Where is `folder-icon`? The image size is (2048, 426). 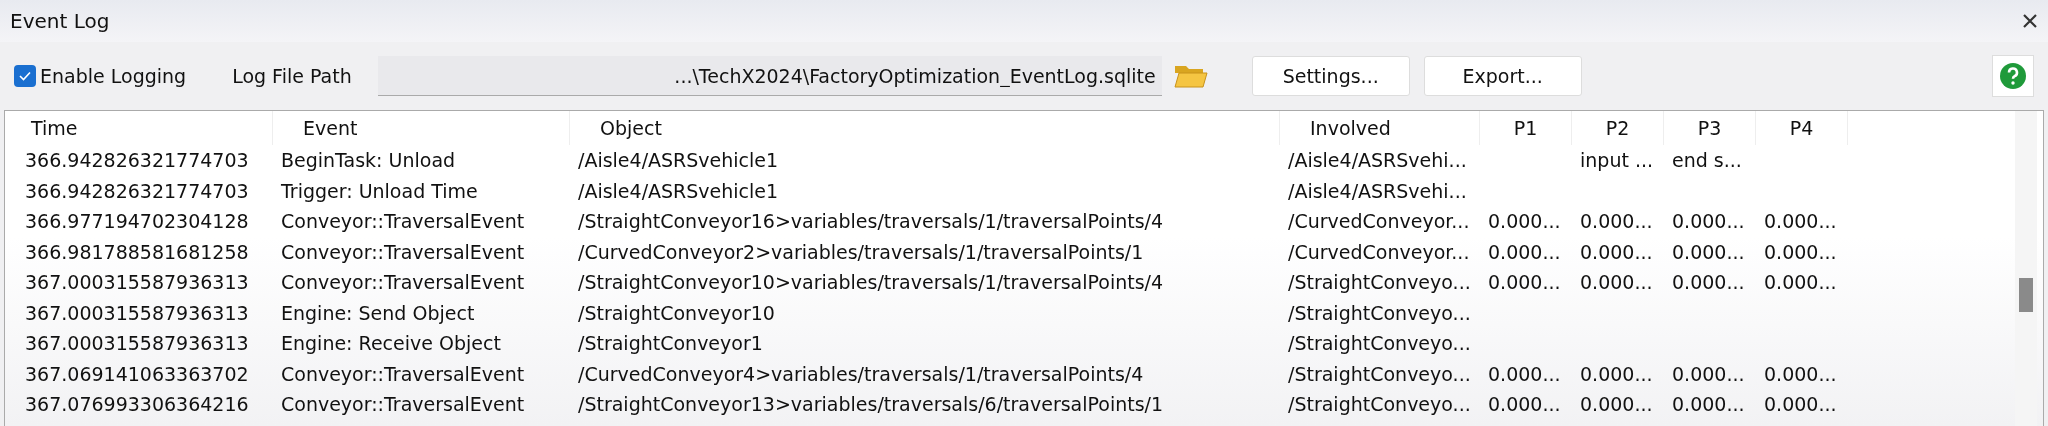 folder-icon is located at coordinates (1190, 76).